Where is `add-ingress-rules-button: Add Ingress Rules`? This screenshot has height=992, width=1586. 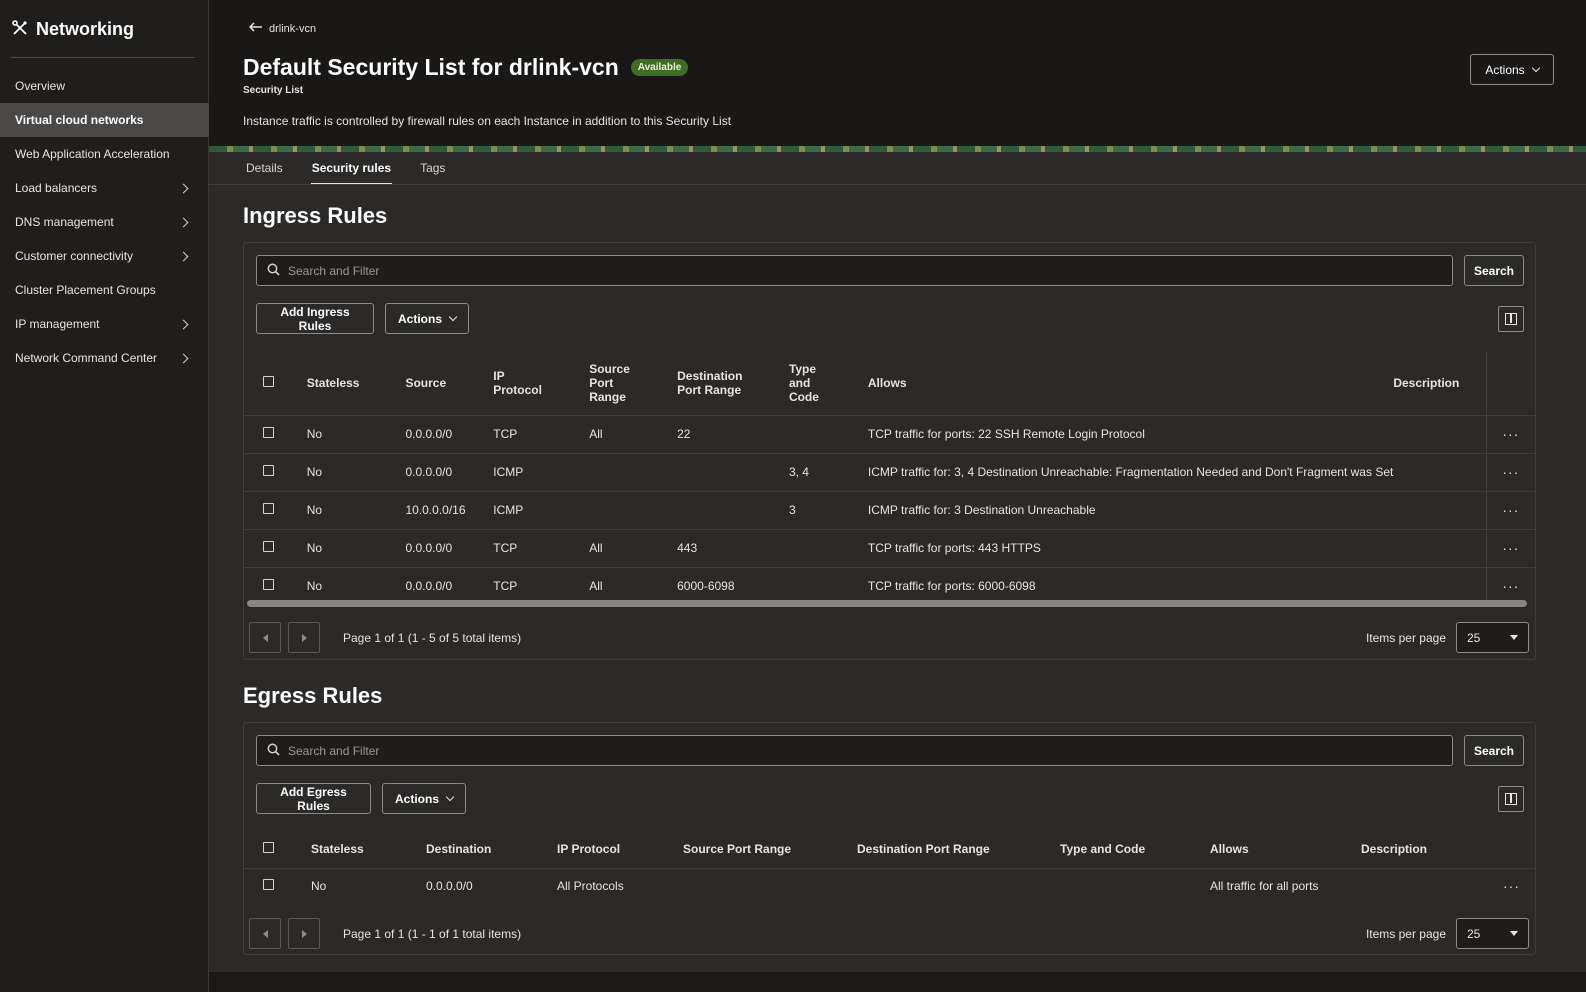
add-ingress-rules-button: Add Ingress Rules is located at coordinates (315, 318).